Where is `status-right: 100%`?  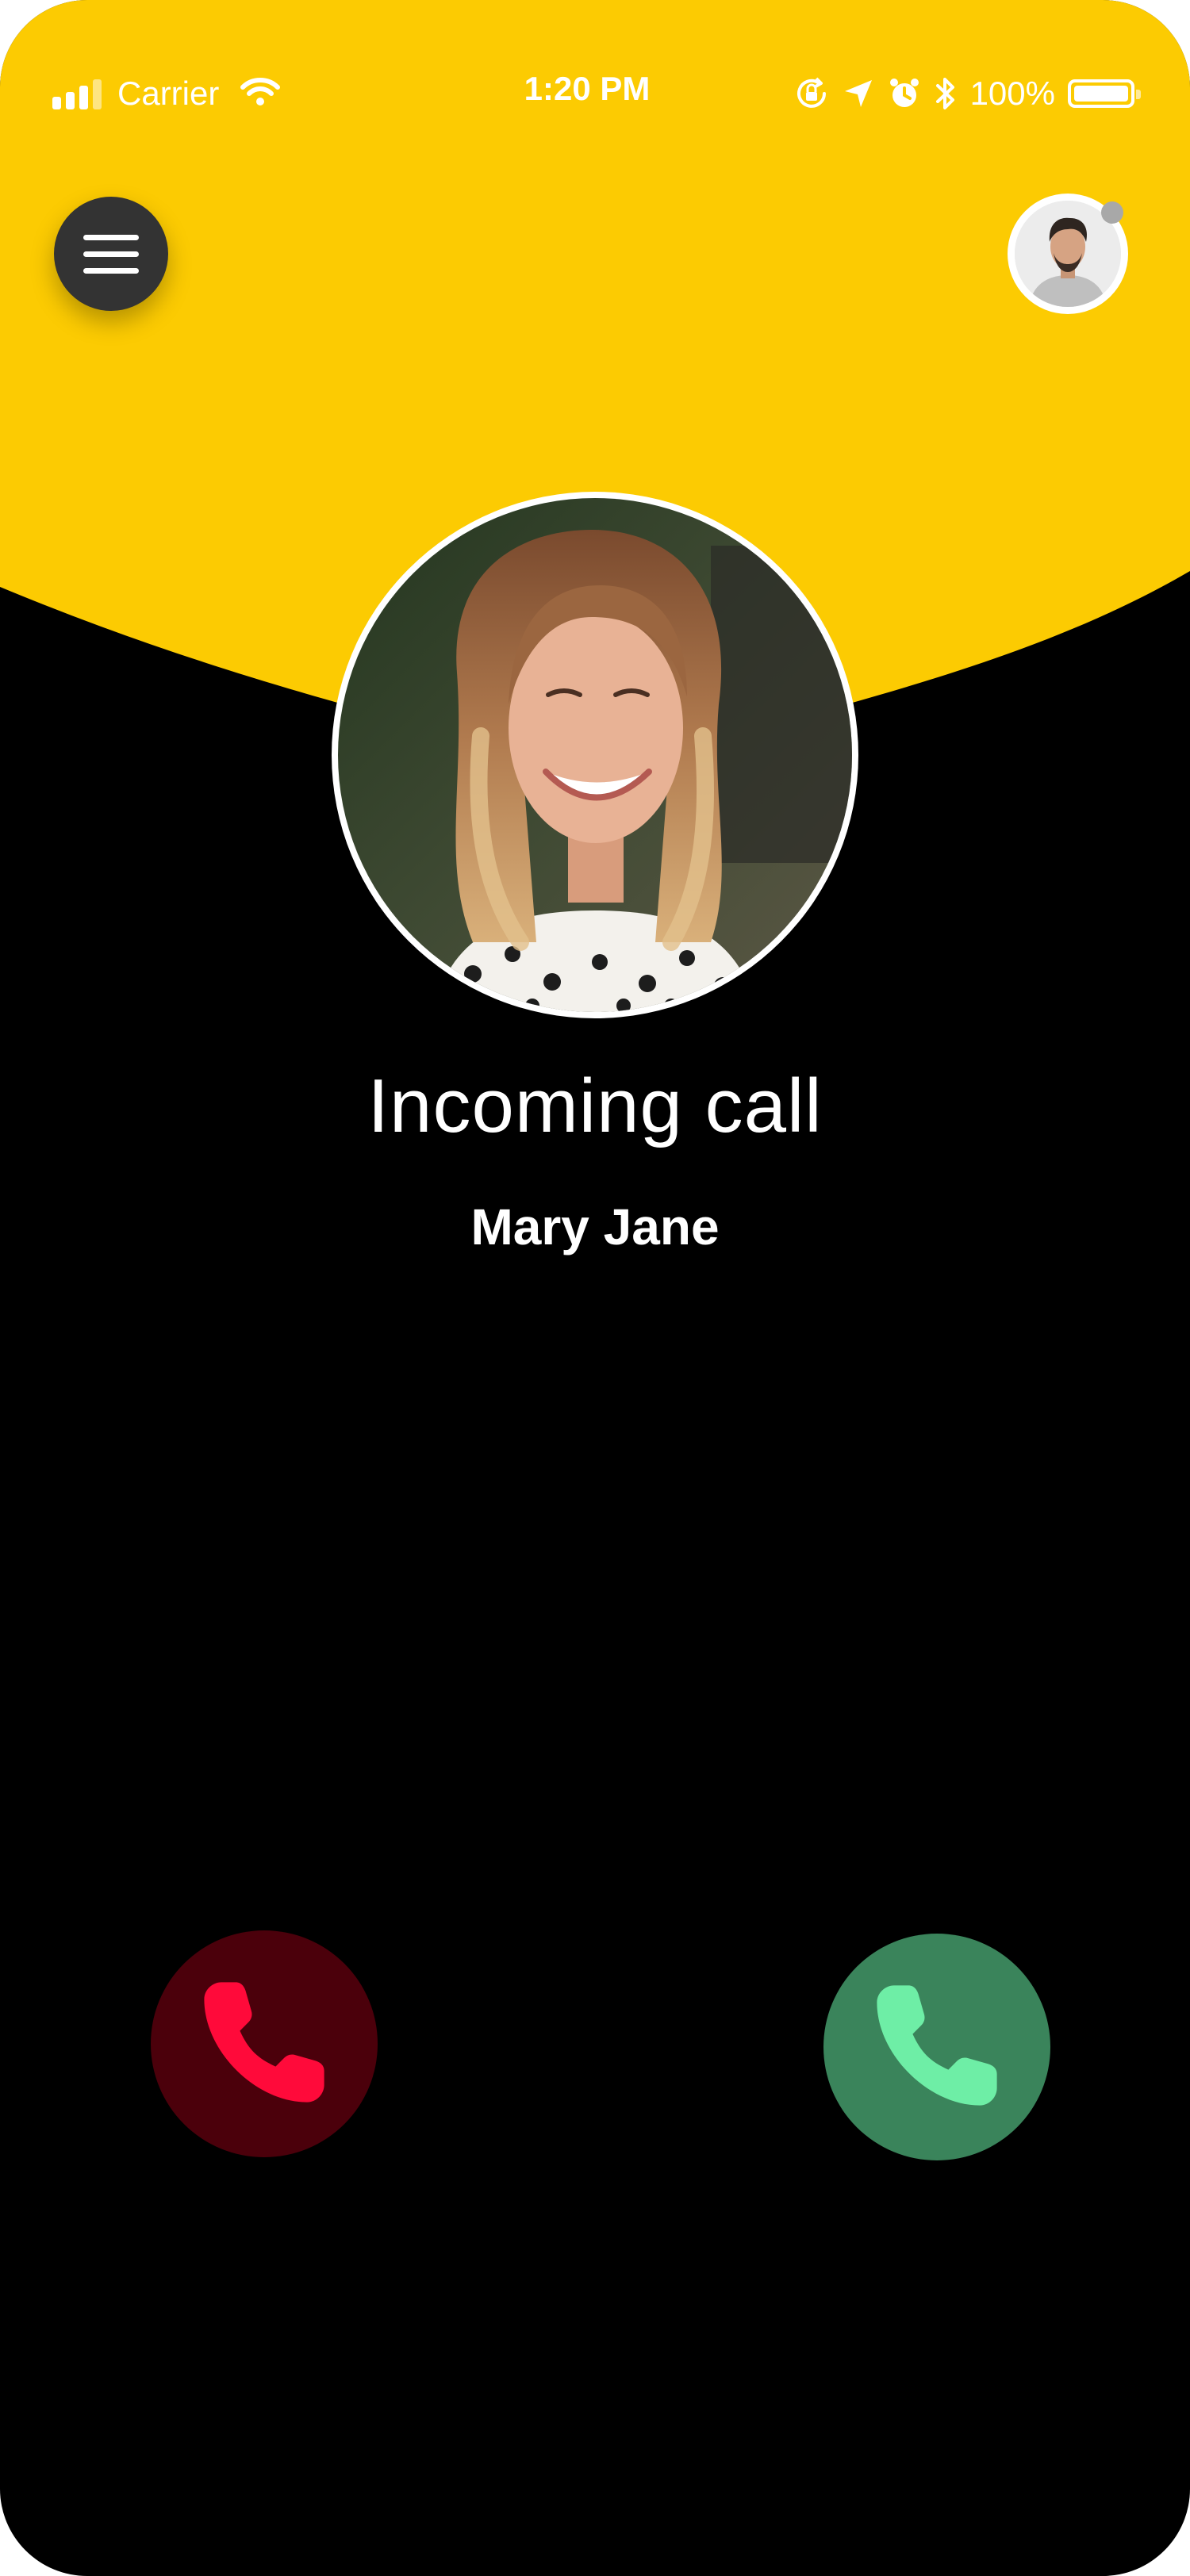
status-right: 100% is located at coordinates (967, 94).